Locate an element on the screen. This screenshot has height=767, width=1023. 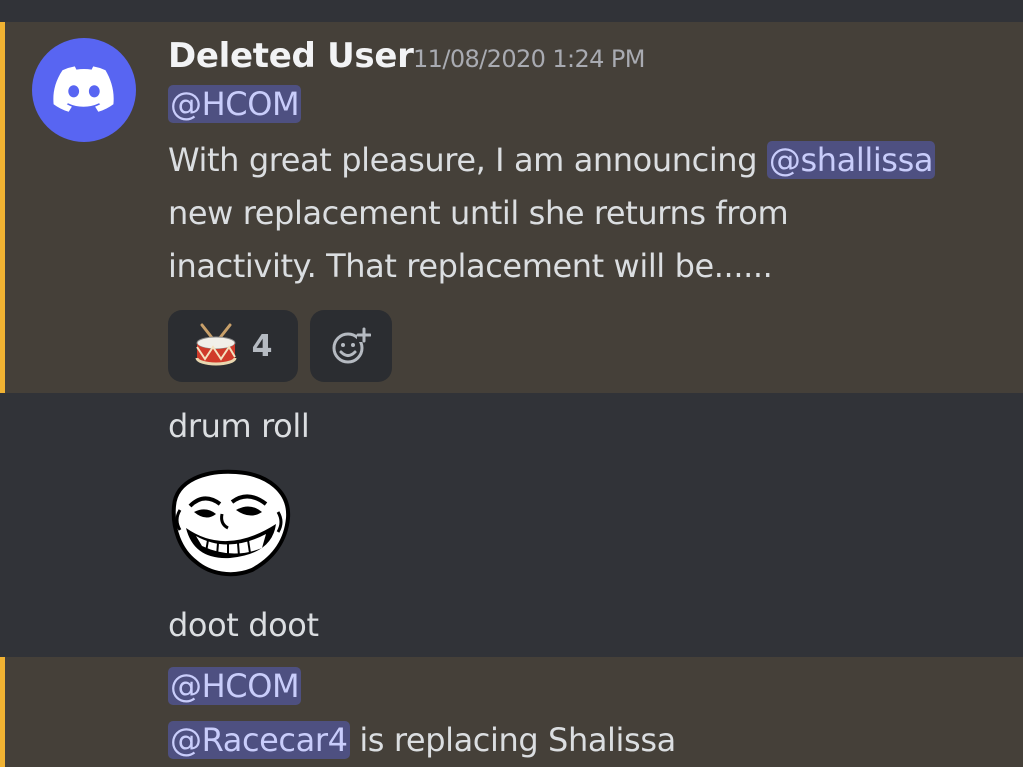
message-text: With great pleasure, I am announcing is located at coordinates (467, 160).